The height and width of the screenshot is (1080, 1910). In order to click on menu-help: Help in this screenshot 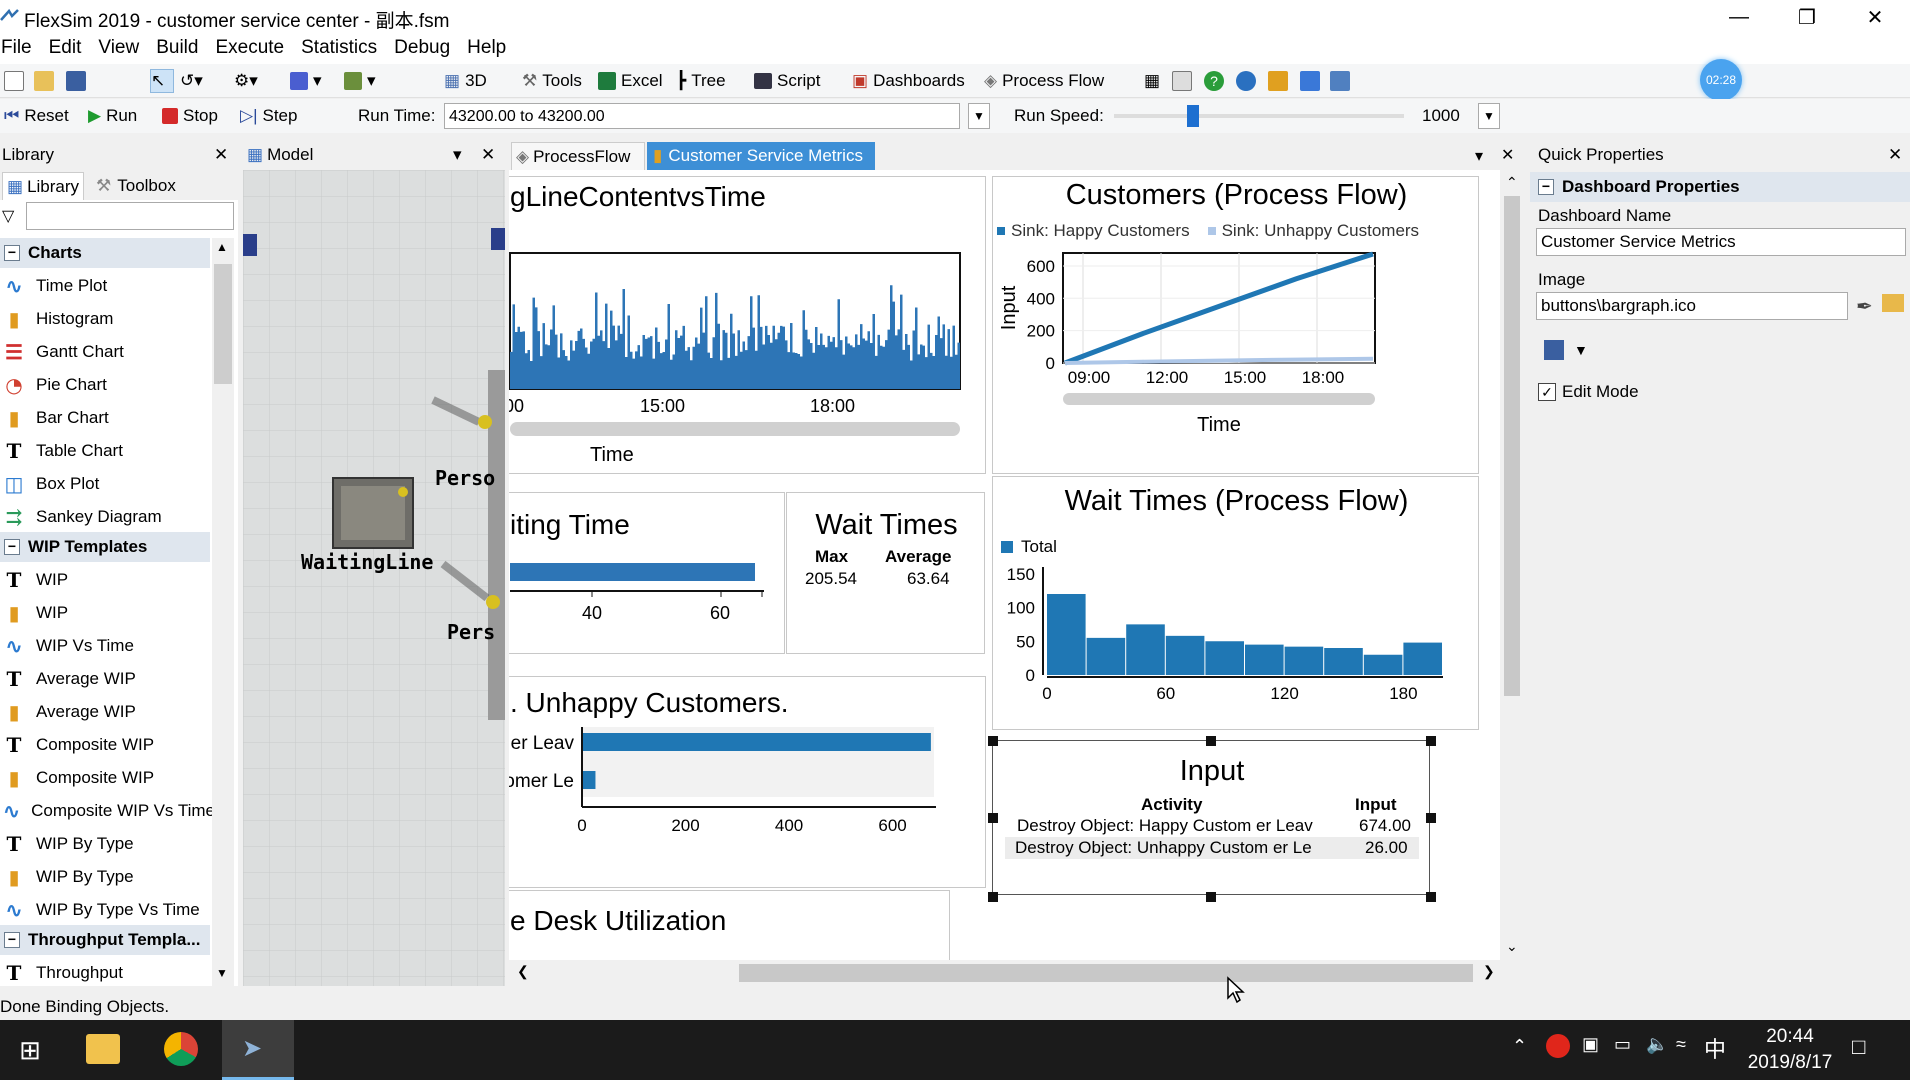, I will do `click(486, 46)`.